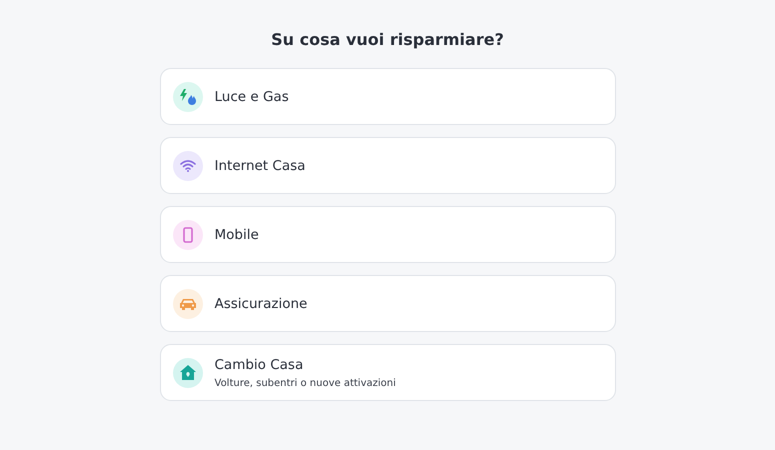 This screenshot has width=775, height=450. Describe the element at coordinates (387, 39) in the screenshot. I see `page-title: Su cosa vuoi risparmiare?` at that location.